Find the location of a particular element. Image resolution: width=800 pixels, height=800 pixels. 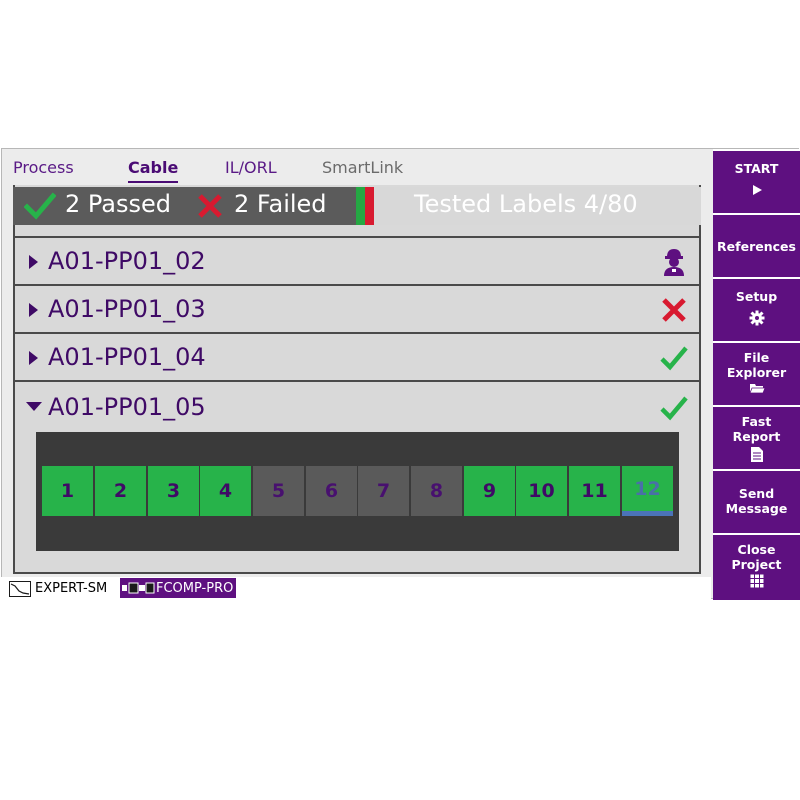

tab-smartlink: SmartLink is located at coordinates (362, 167).